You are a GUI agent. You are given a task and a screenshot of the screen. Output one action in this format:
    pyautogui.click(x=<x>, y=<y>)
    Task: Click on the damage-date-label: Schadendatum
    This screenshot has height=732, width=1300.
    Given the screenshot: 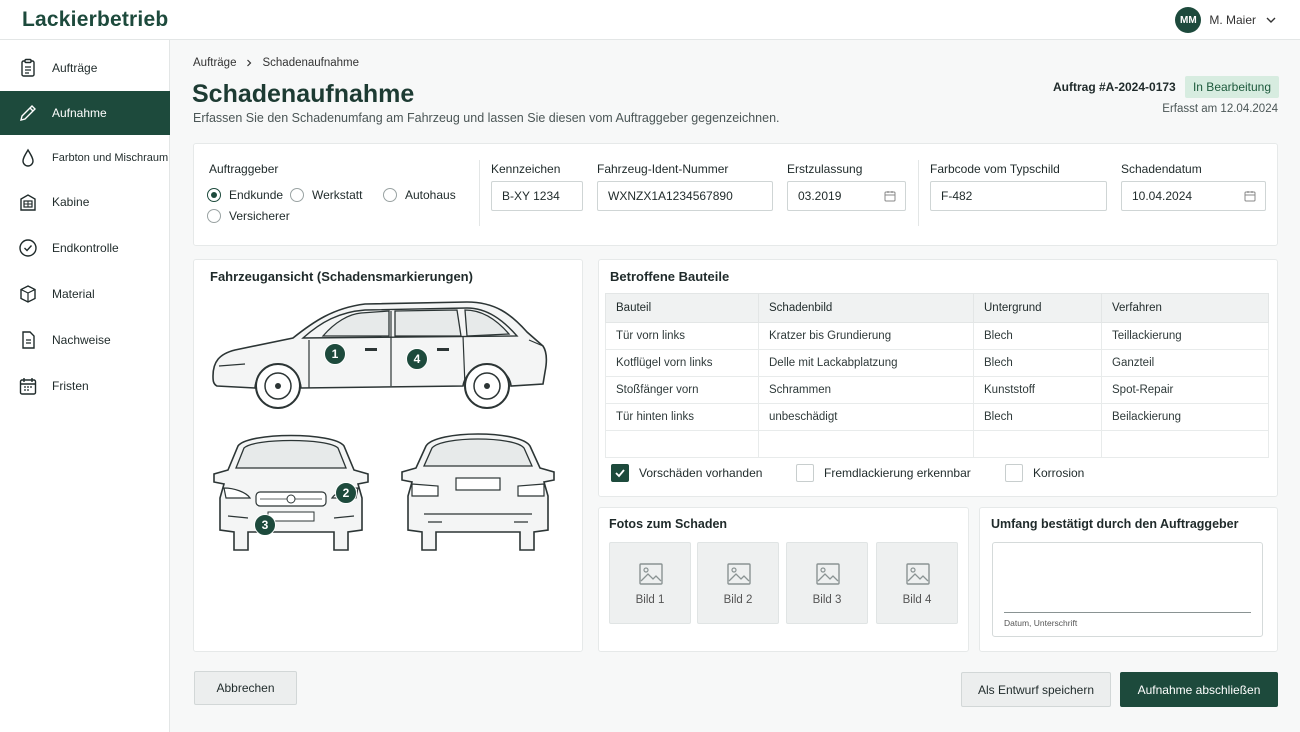 What is the action you would take?
    pyautogui.click(x=1161, y=169)
    